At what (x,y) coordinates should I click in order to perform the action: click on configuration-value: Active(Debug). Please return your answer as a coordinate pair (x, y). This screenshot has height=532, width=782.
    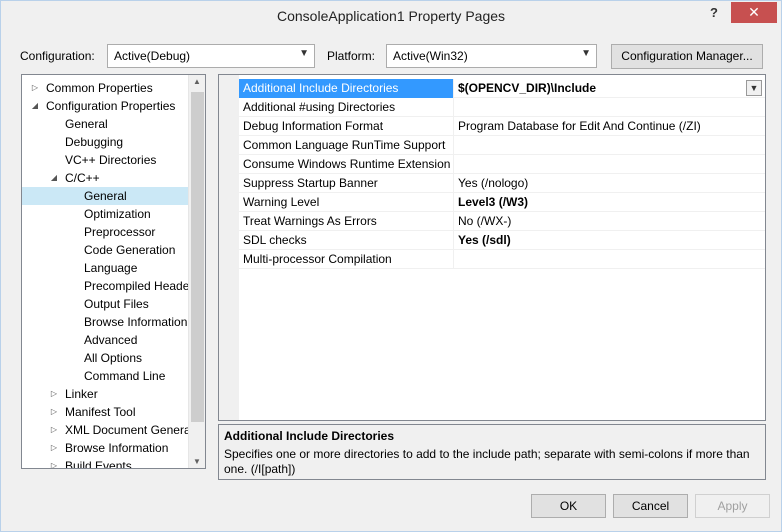
    Looking at the image, I should click on (152, 56).